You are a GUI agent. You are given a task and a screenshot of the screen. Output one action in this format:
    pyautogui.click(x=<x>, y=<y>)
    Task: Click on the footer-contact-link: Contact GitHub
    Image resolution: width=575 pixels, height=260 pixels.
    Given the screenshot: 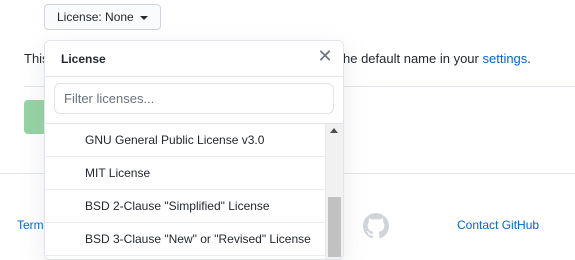 What is the action you would take?
    pyautogui.click(x=498, y=225)
    